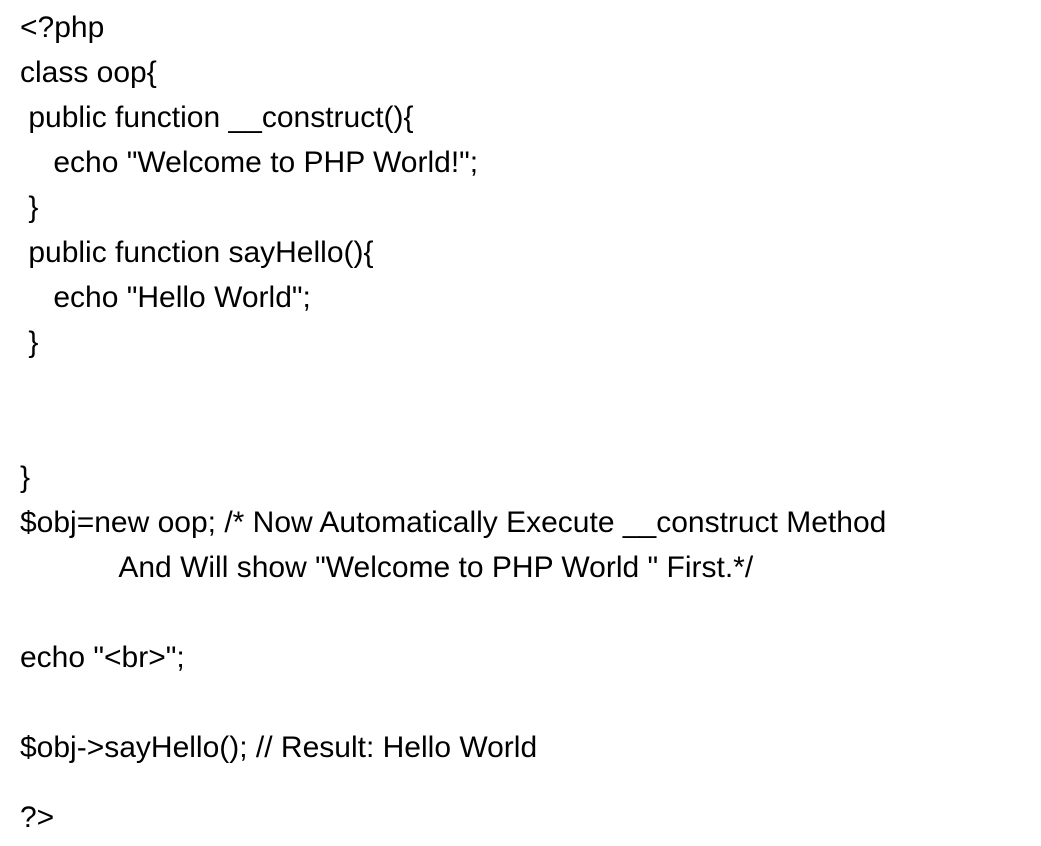 This screenshot has width=1041, height=846. What do you see at coordinates (102, 657) in the screenshot?
I see `code-line-echo-br: echo "<br>";` at bounding box center [102, 657].